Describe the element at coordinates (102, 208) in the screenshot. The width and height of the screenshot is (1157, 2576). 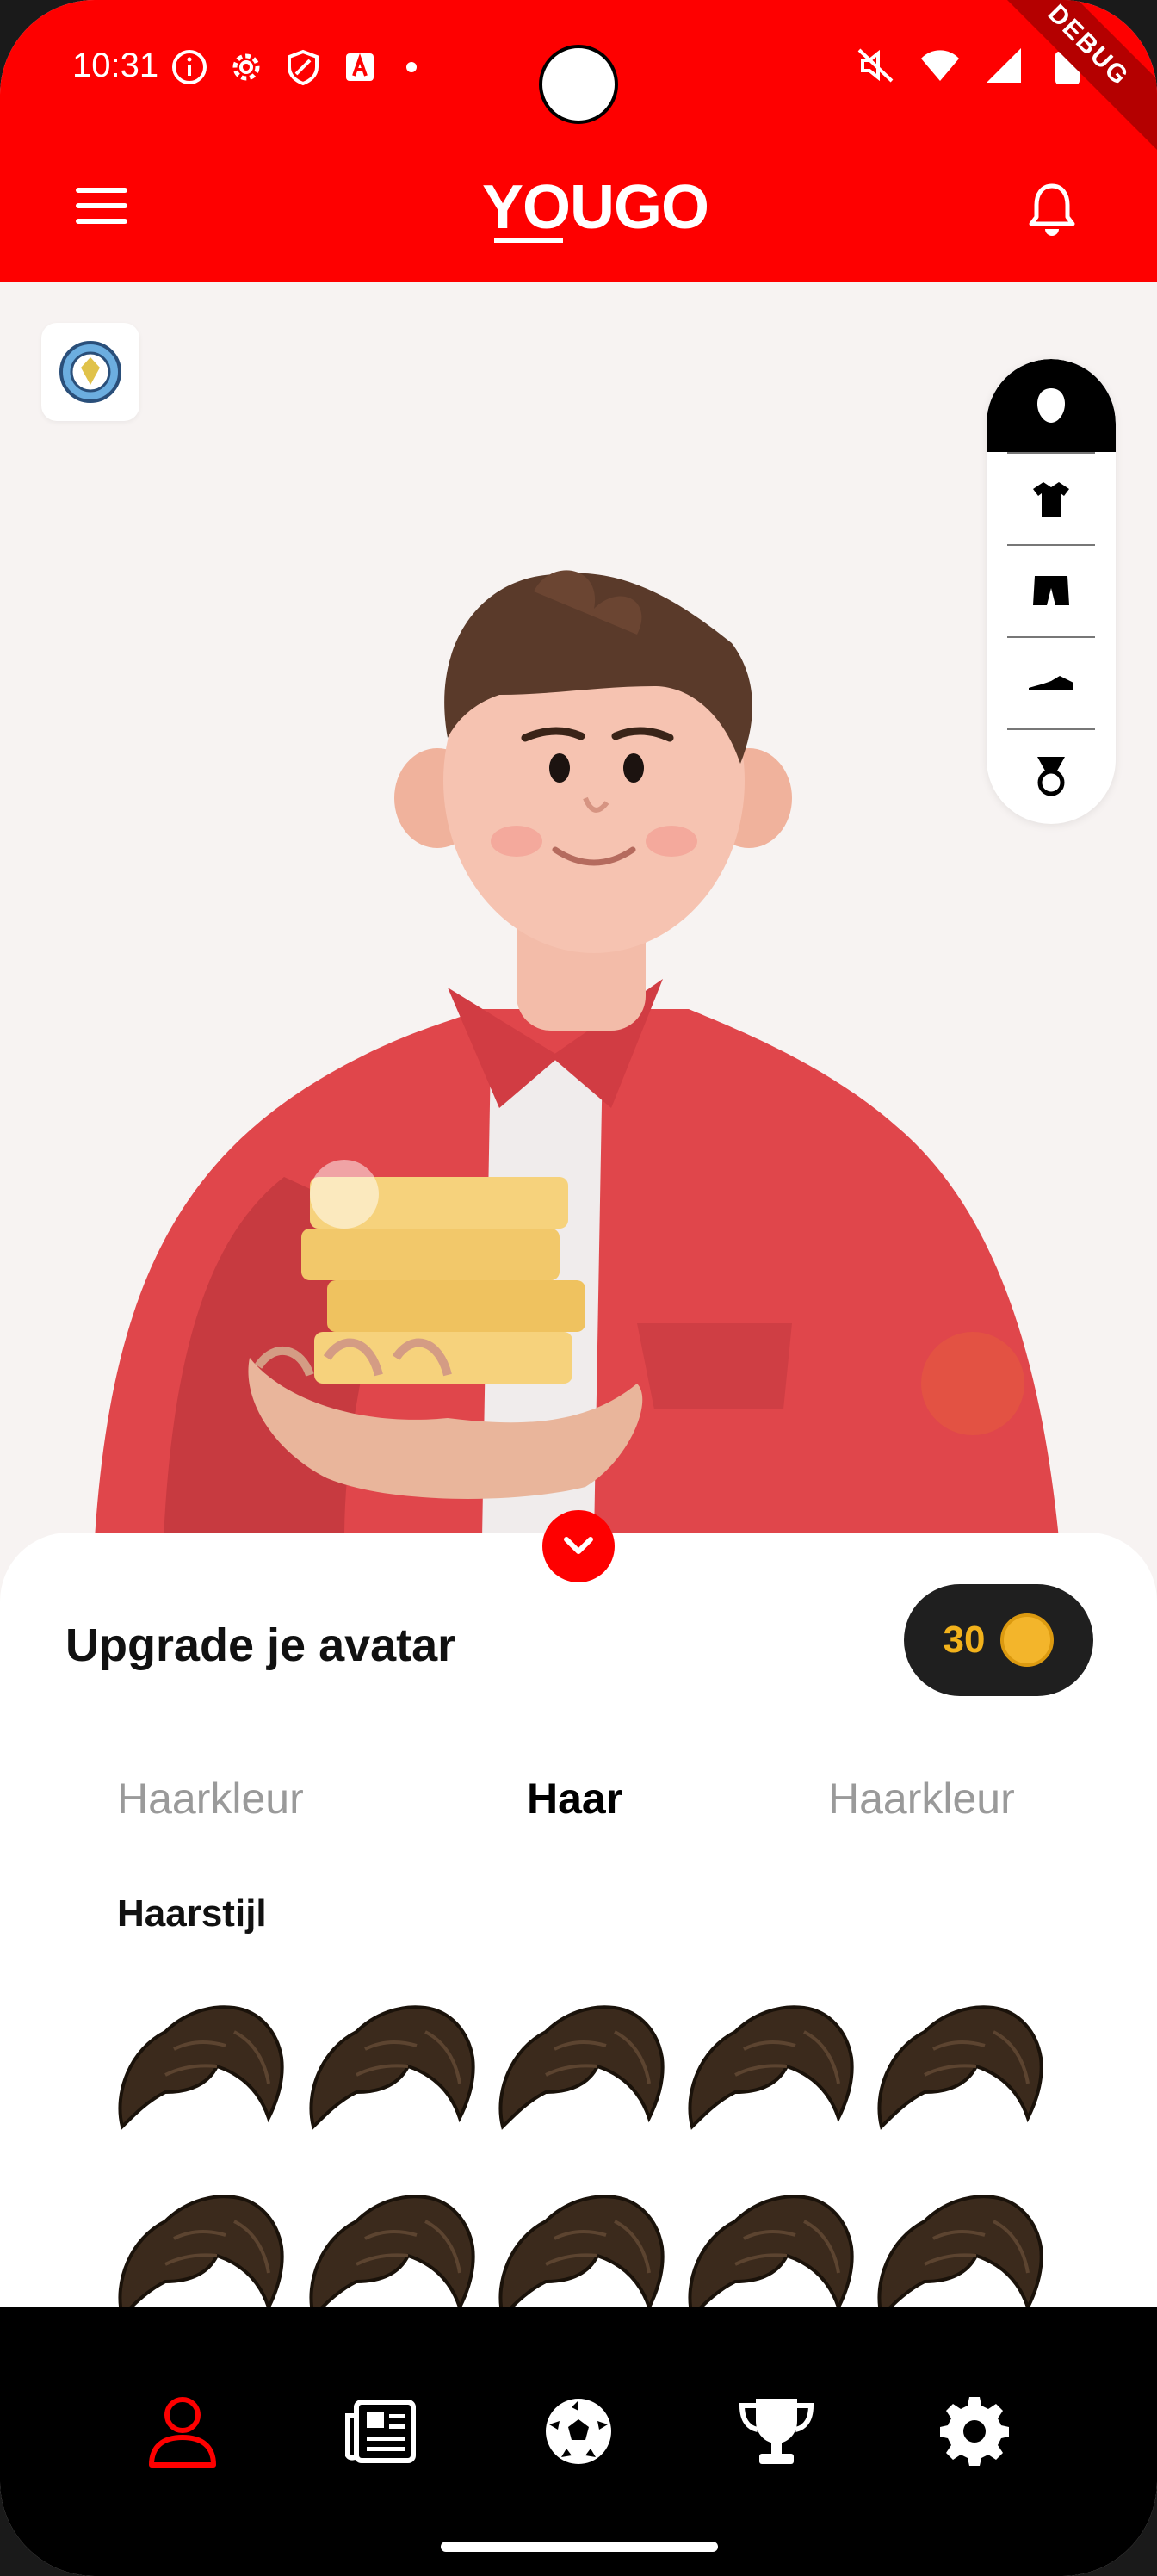
I see `menu-icon` at that location.